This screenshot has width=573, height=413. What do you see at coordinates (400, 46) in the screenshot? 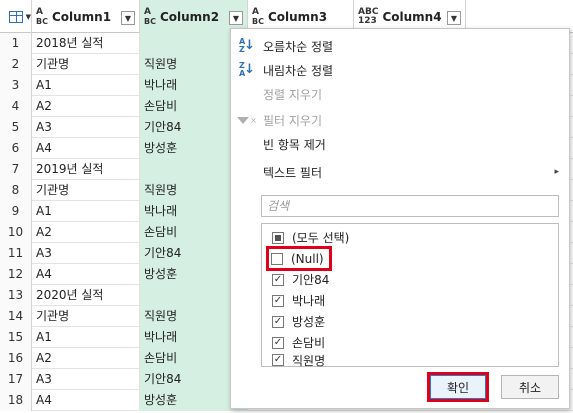
I see `sort-ascending-item: A Z ↓ 오름차순 정렬` at bounding box center [400, 46].